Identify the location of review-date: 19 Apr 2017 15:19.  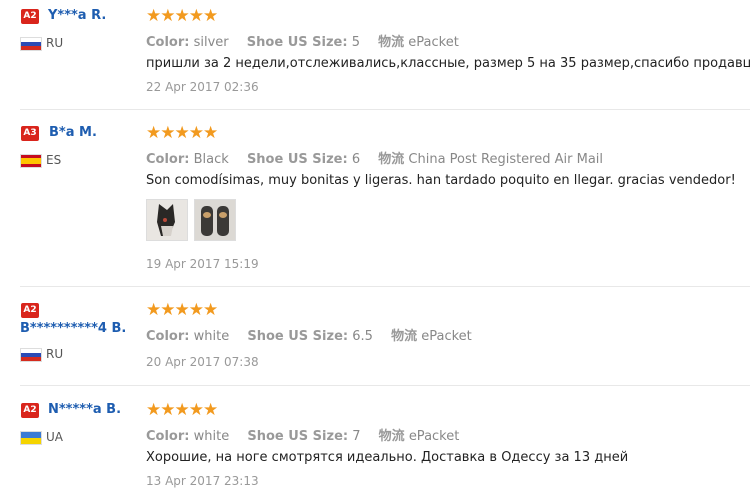
(202, 264).